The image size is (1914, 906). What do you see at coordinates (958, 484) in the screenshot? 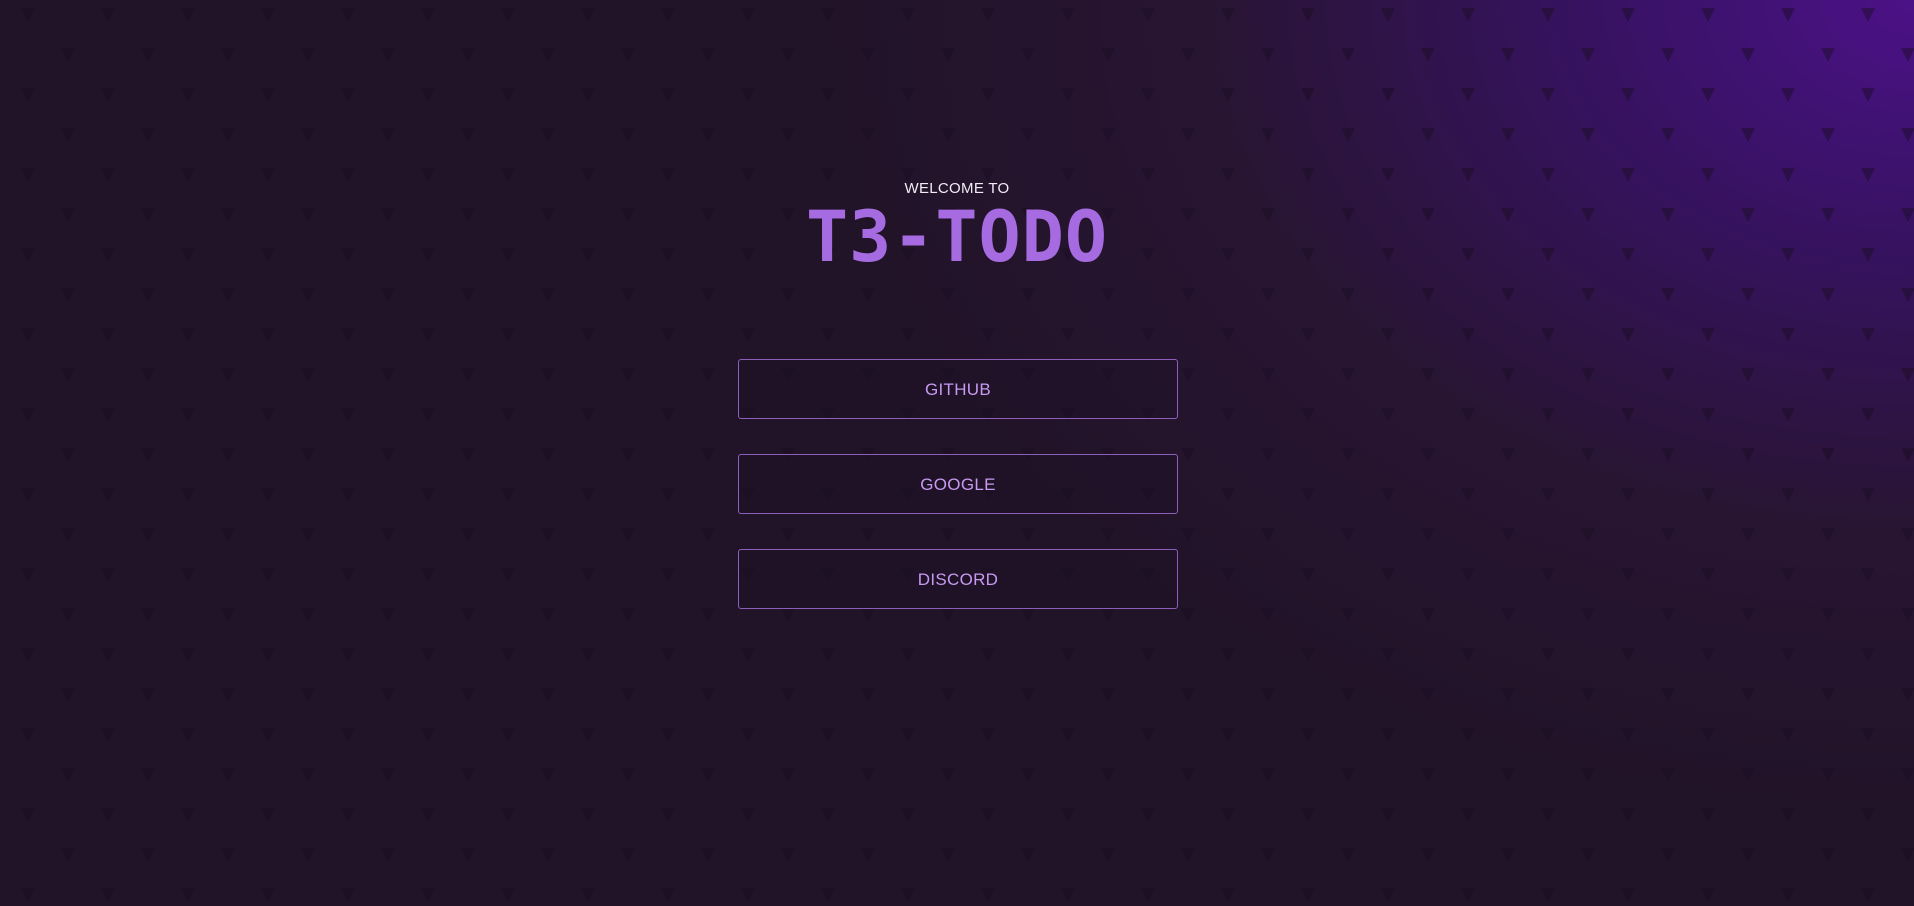
I see `google-sign-in-button: GOOGLE` at bounding box center [958, 484].